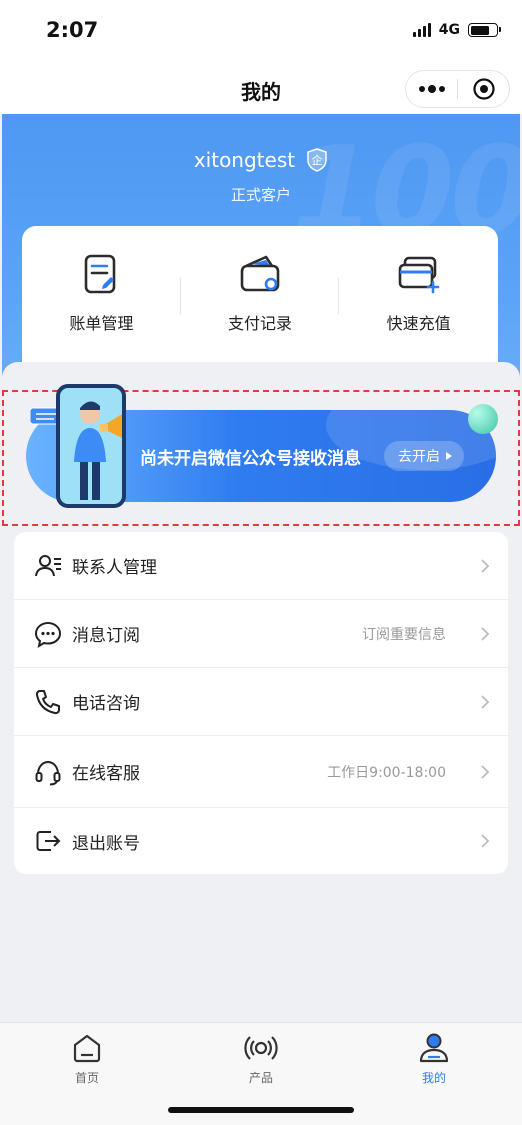 This screenshot has height=1125, width=522. I want to click on wallet-icon, so click(260, 273).